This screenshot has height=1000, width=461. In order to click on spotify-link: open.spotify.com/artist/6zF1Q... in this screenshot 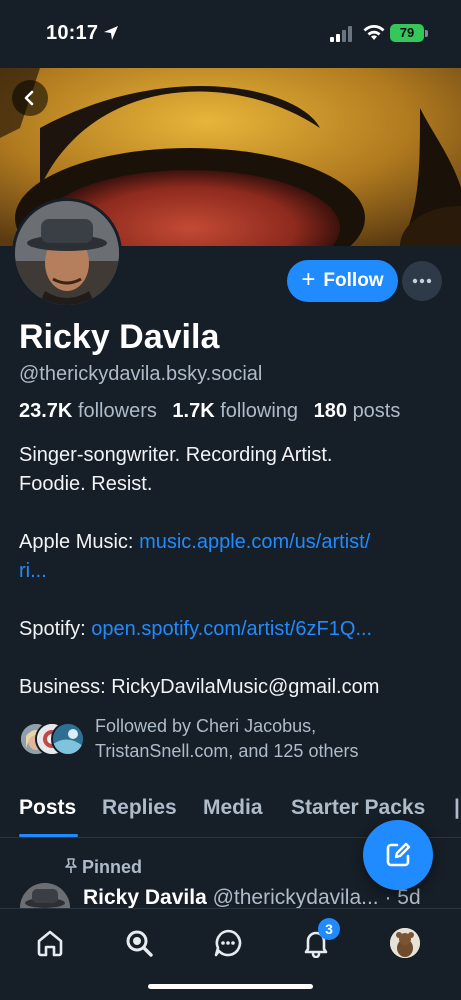, I will do `click(231, 629)`.